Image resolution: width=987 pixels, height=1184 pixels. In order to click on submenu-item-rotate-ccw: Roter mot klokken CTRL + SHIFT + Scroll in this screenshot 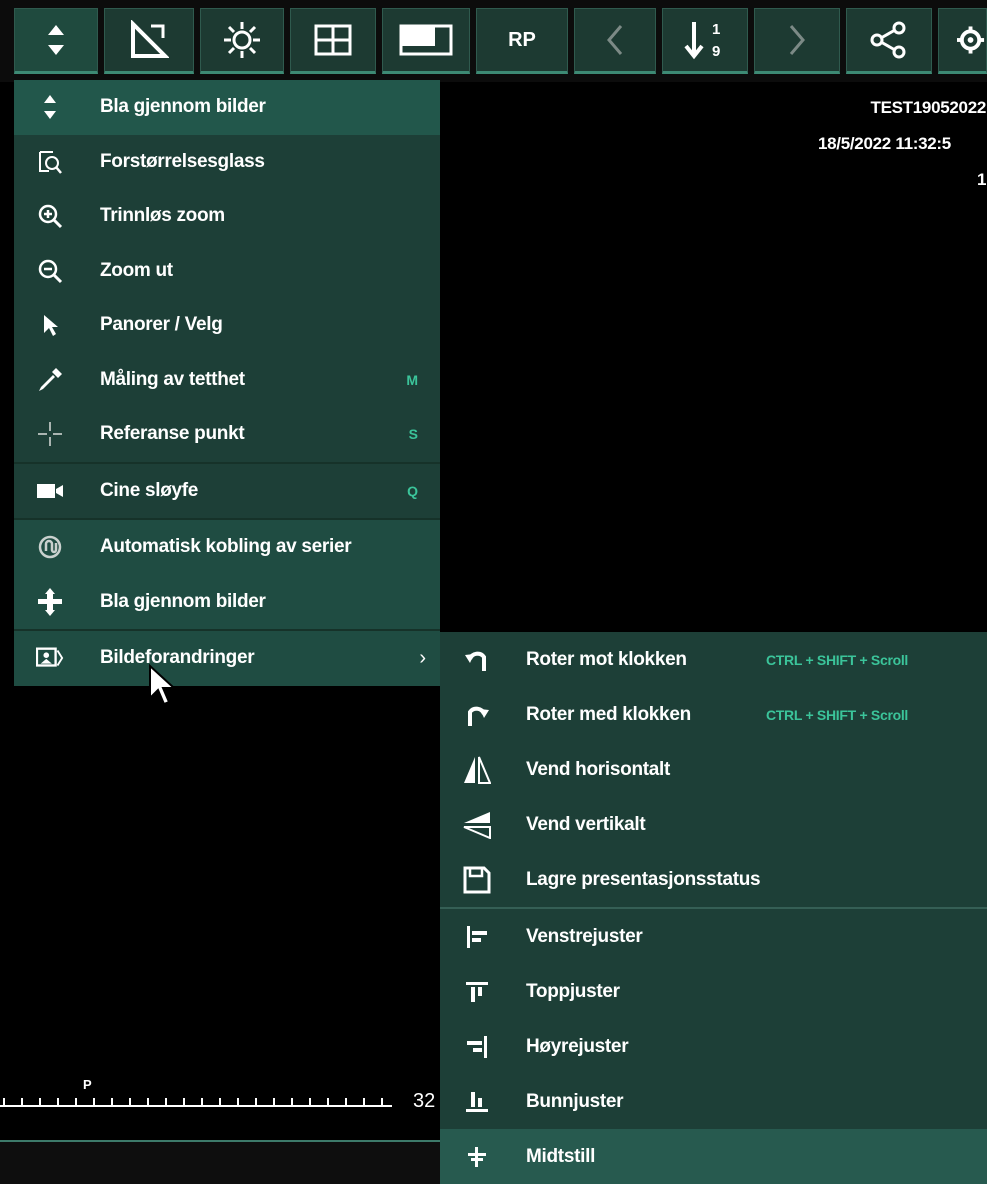, I will do `click(713, 659)`.